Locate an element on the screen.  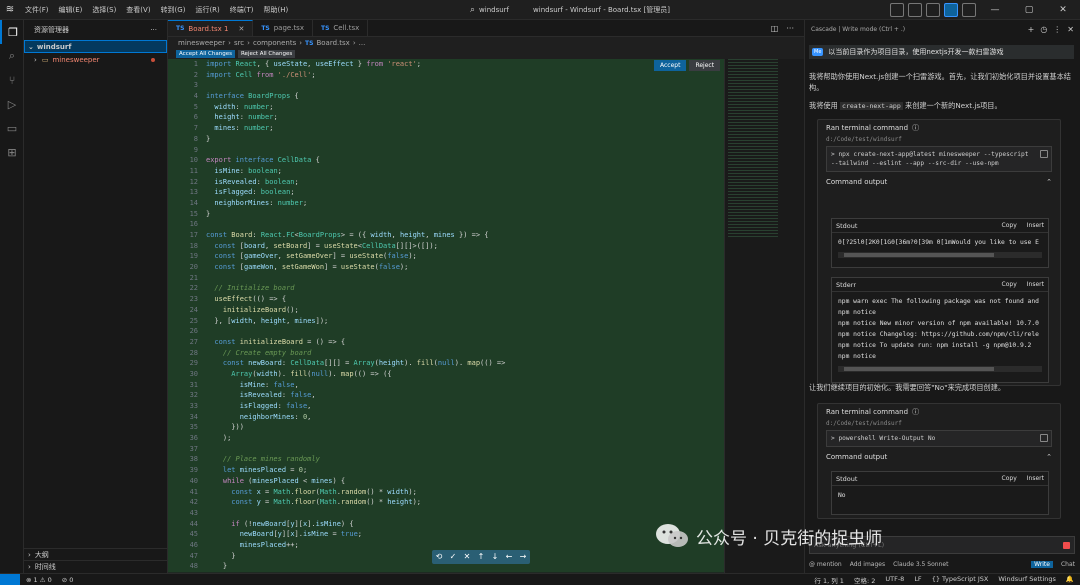
language-mode: {} TypeScript JSX is located at coordinates (960, 580).